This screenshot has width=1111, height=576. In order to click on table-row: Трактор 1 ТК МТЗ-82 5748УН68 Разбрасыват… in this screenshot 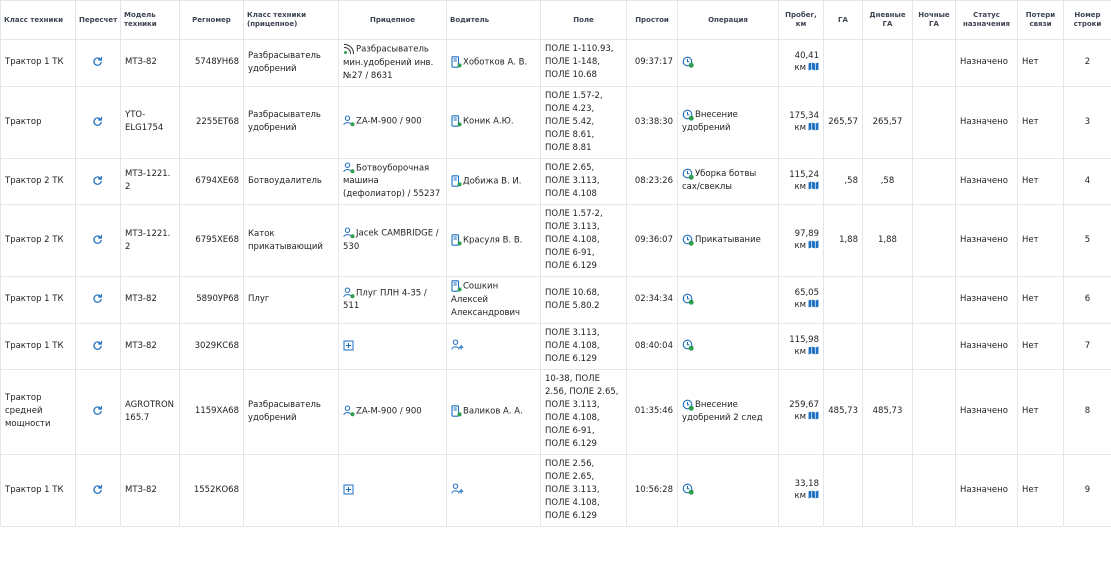, I will do `click(555, 63)`.